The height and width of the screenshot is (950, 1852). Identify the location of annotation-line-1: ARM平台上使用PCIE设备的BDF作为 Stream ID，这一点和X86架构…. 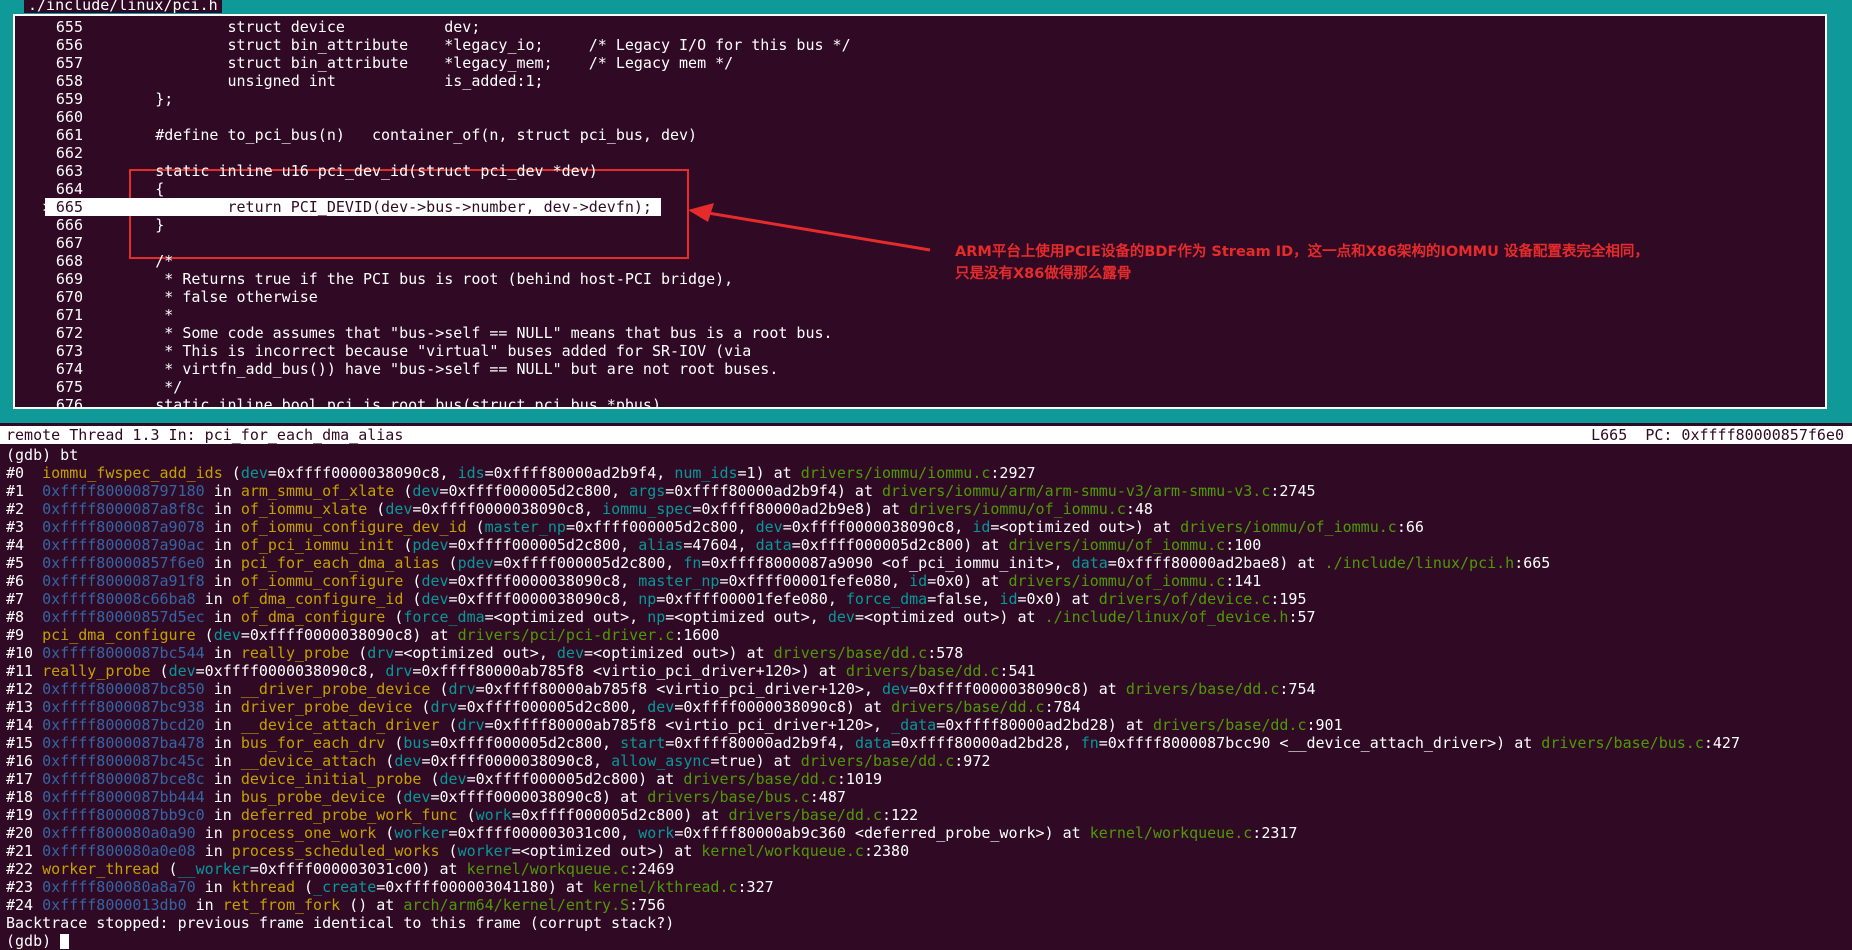
(1302, 252).